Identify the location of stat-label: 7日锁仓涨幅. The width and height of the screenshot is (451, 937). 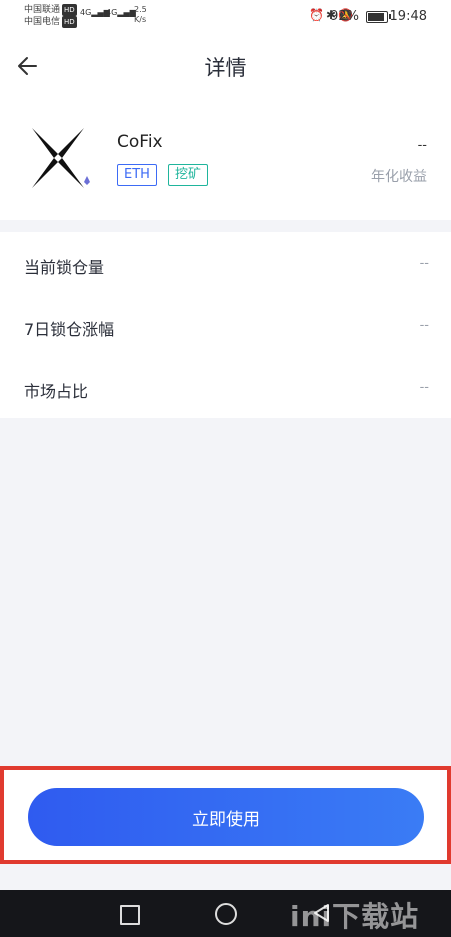
(69, 329).